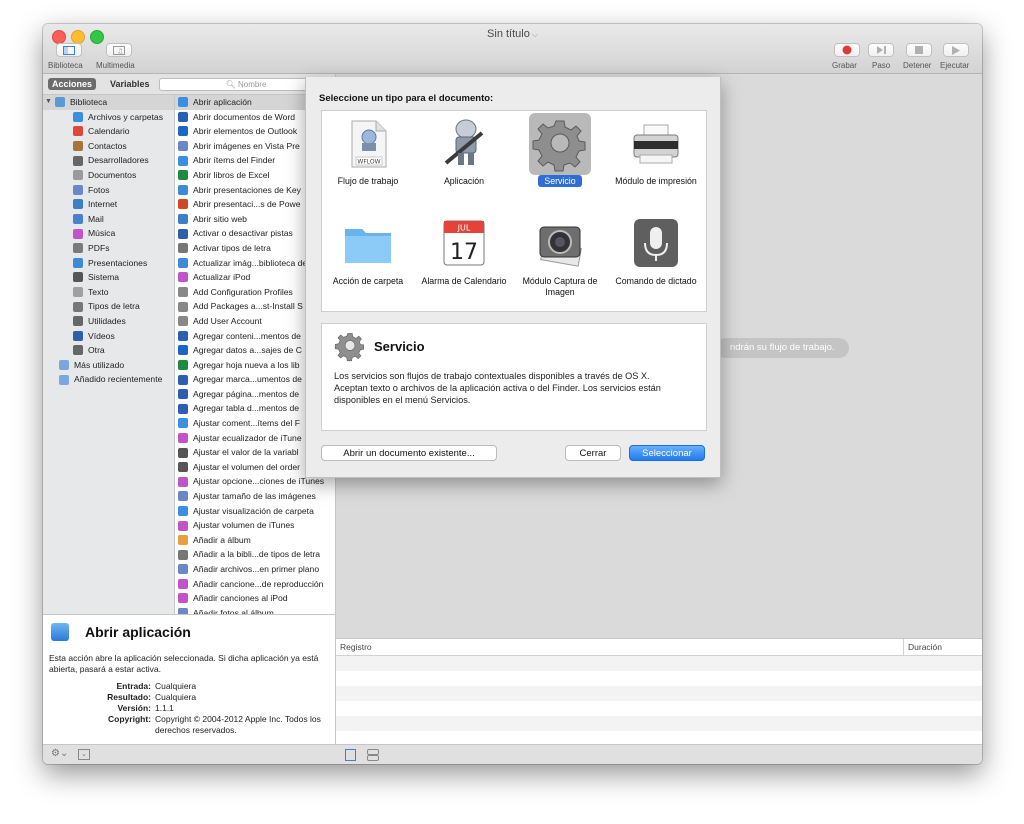 The image size is (1024, 824). I want to click on action-item: Añadir archivos...en primer plano, so click(255, 569).